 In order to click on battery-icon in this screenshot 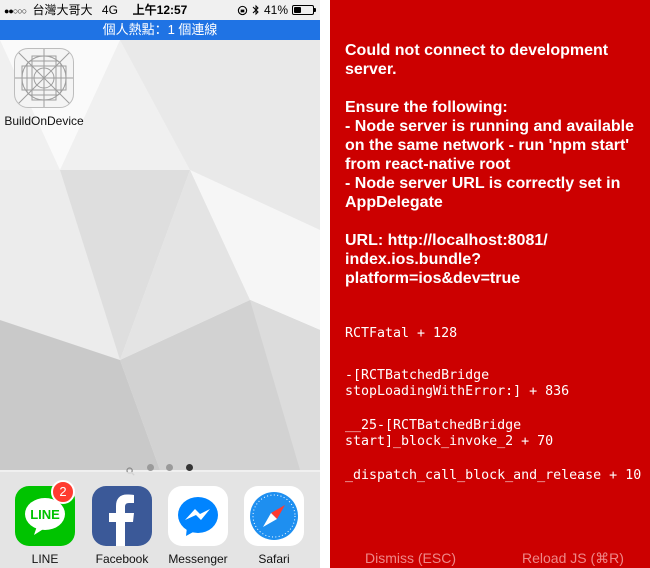, I will do `click(304, 10)`.